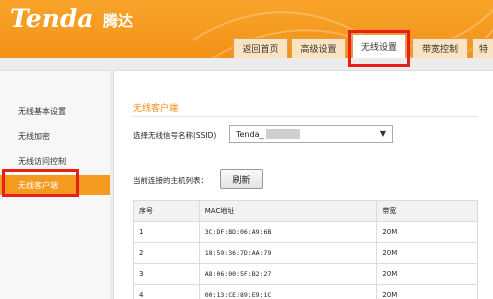 This screenshot has height=299, width=493. What do you see at coordinates (166, 274) in the screenshot?
I see `cell-index: 3` at bounding box center [166, 274].